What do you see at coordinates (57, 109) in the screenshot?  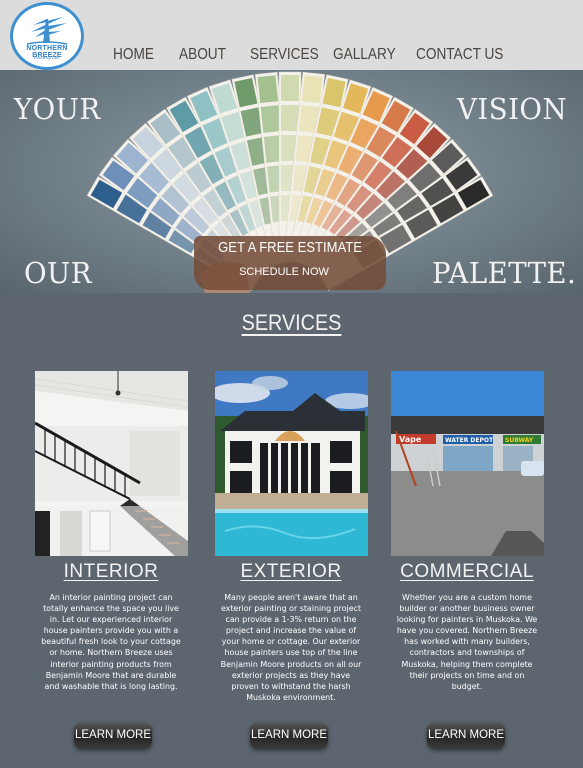 I see `hero-word-your: YOUR` at bounding box center [57, 109].